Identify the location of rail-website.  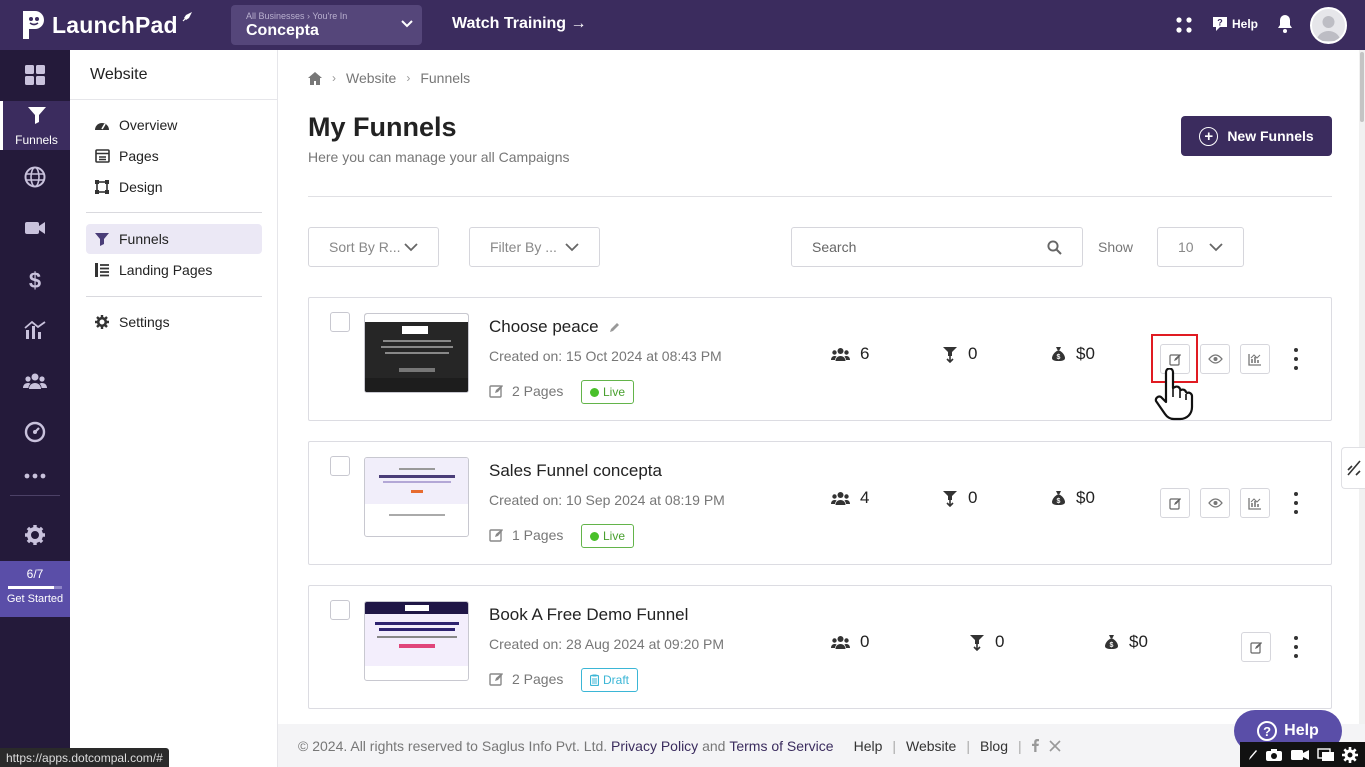
(35, 179).